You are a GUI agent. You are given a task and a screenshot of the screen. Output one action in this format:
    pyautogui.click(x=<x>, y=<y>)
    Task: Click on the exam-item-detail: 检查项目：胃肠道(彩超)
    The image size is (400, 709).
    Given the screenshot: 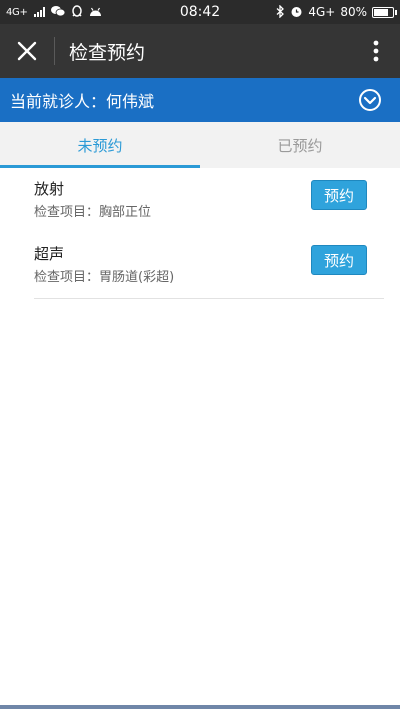 What is the action you would take?
    pyautogui.click(x=104, y=277)
    